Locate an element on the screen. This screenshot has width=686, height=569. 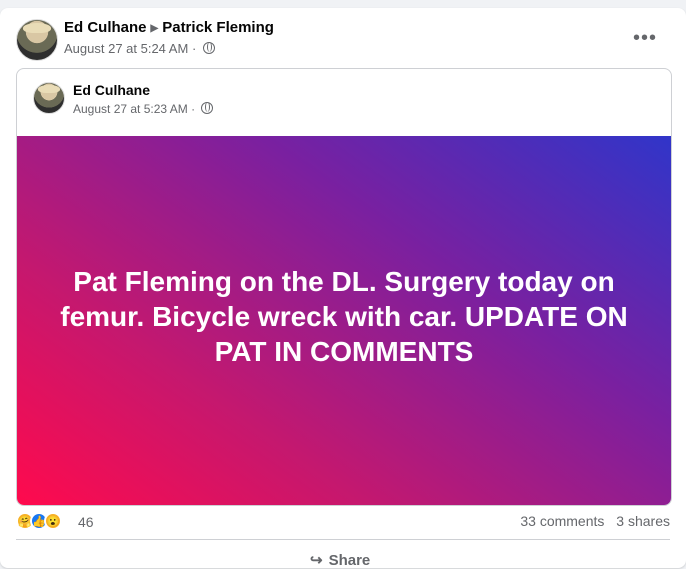
share-label: Share is located at coordinates (349, 560).